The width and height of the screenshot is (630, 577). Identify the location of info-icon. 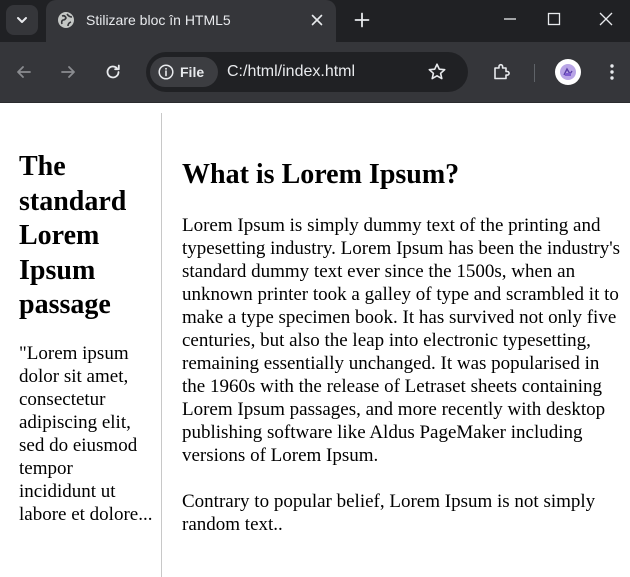
(166, 72).